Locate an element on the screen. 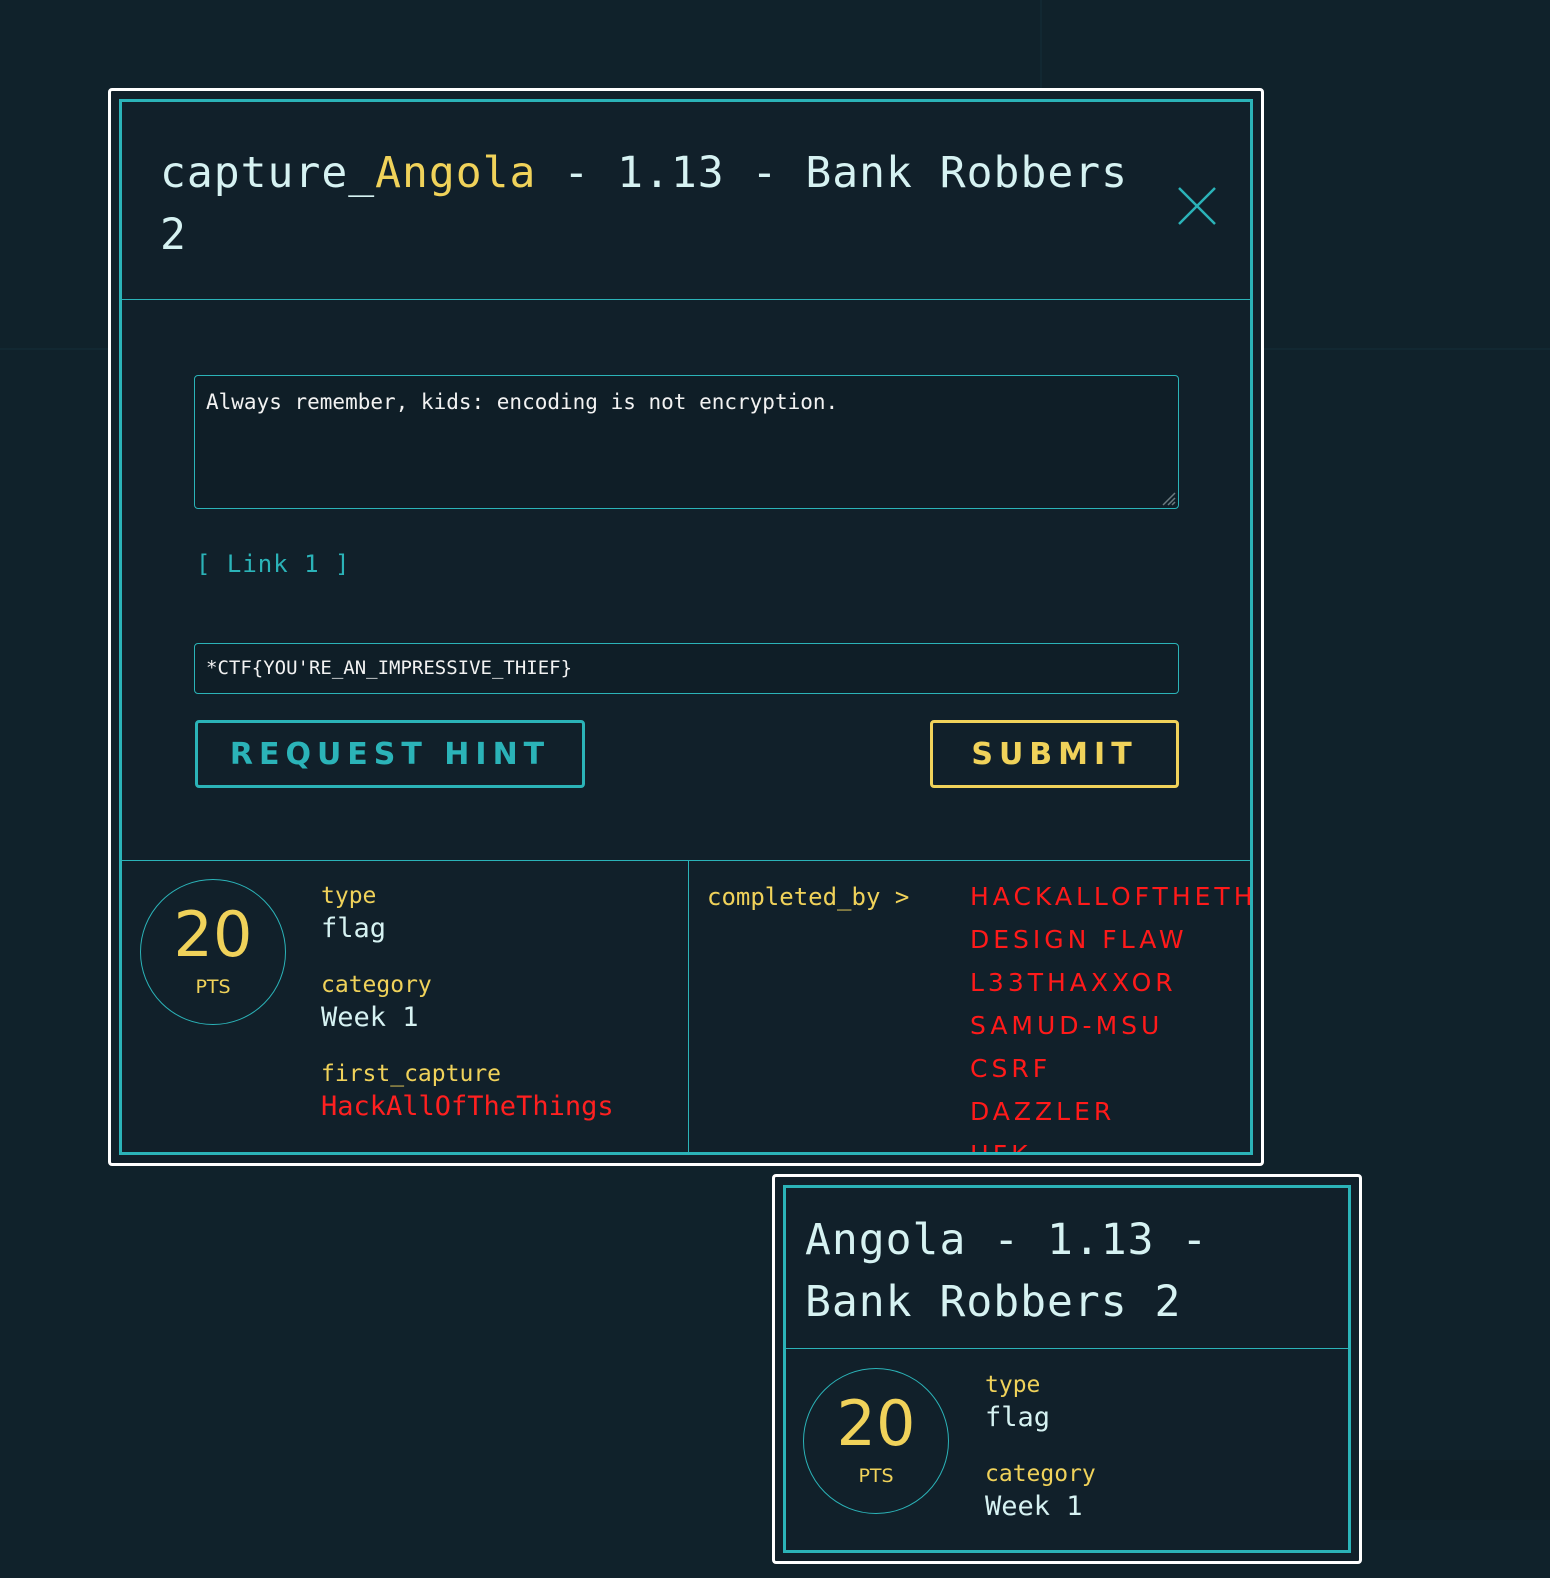  request-hint-button: REQUEST HINT is located at coordinates (390, 754).